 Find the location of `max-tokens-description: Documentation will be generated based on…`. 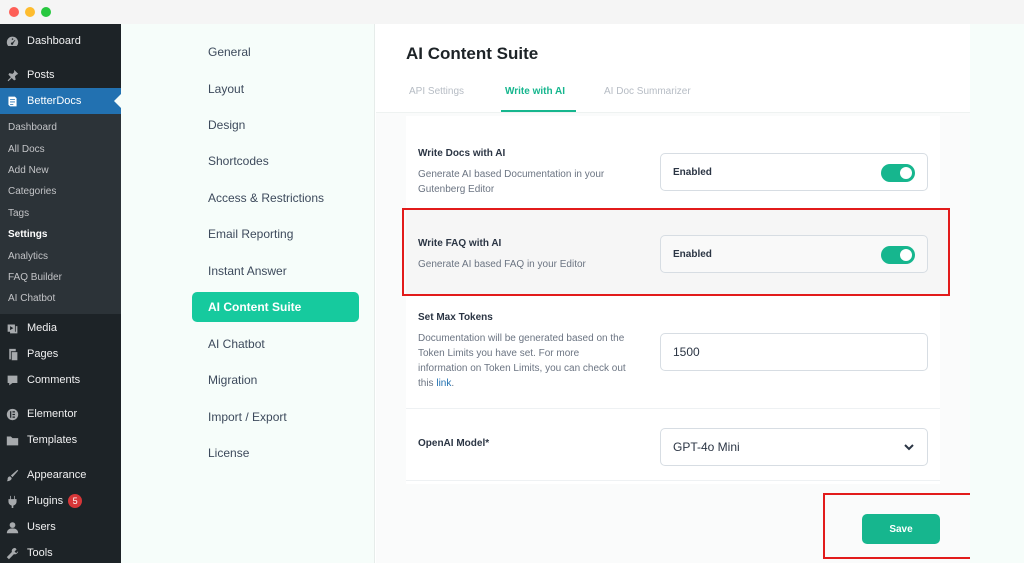

max-tokens-description: Documentation will be generated based on… is located at coordinates (524, 361).